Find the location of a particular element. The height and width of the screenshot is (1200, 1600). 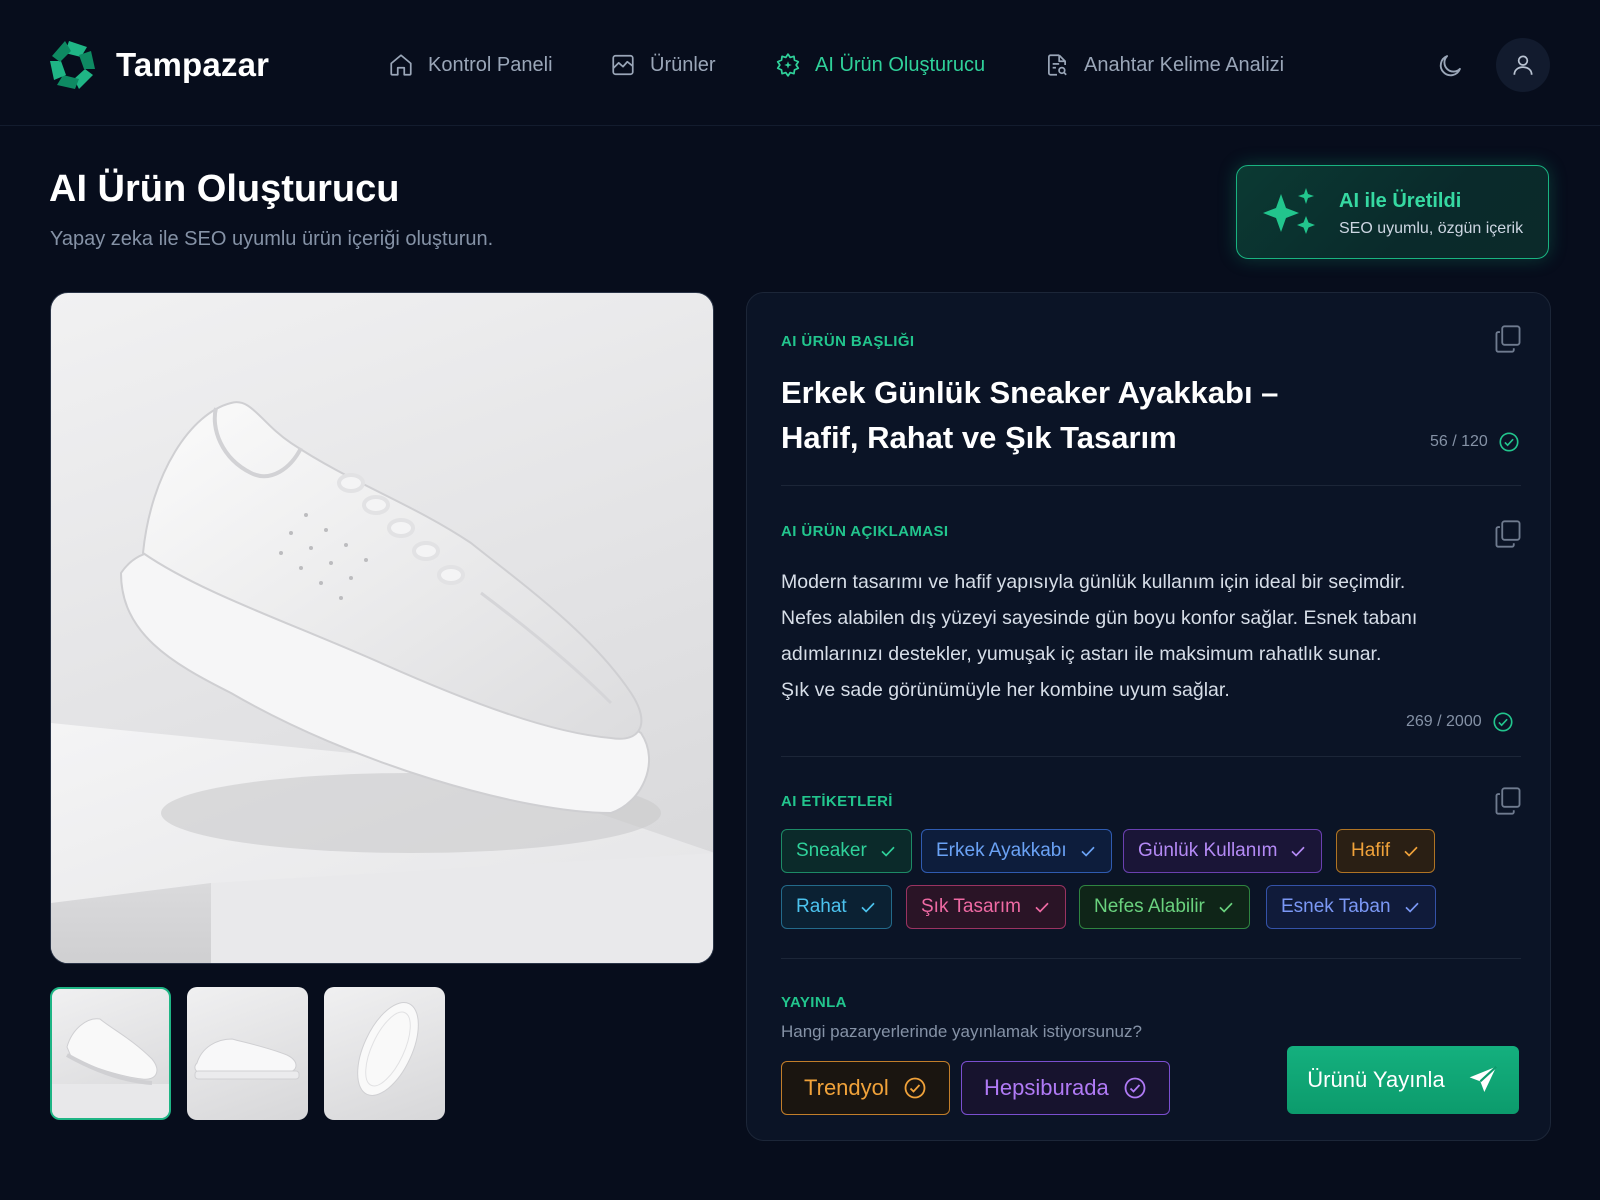

tag-chip: Esnek Taban is located at coordinates (1351, 907).